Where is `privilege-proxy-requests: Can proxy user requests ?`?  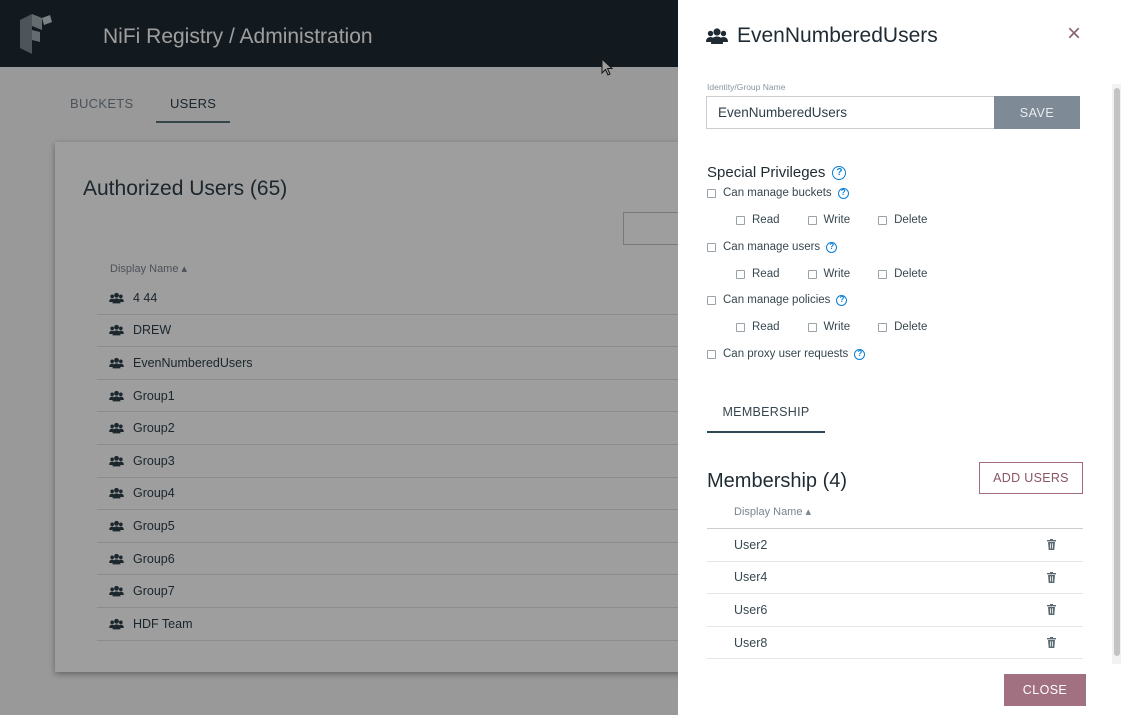
privilege-proxy-requests: Can proxy user requests ? is located at coordinates (786, 354).